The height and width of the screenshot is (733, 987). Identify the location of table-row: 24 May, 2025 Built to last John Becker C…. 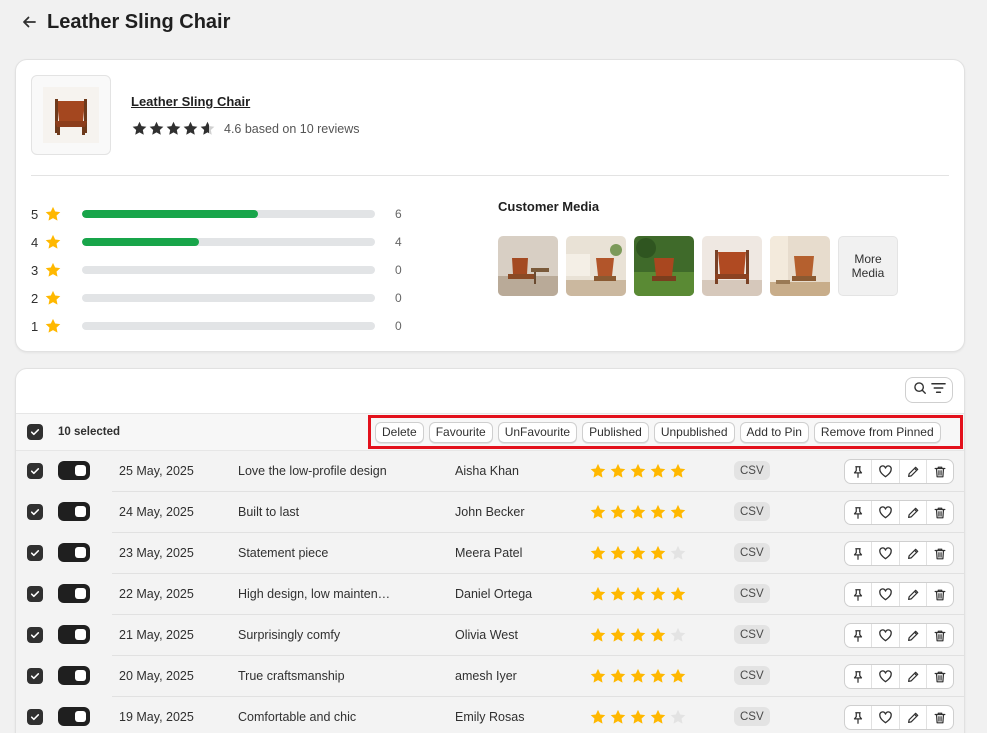
(490, 512).